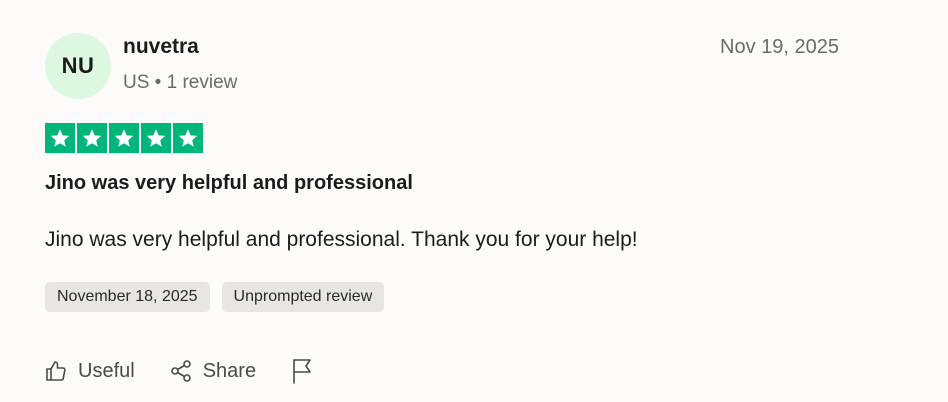  Describe the element at coordinates (56, 371) in the screenshot. I see `thumbs-up-icon` at that location.